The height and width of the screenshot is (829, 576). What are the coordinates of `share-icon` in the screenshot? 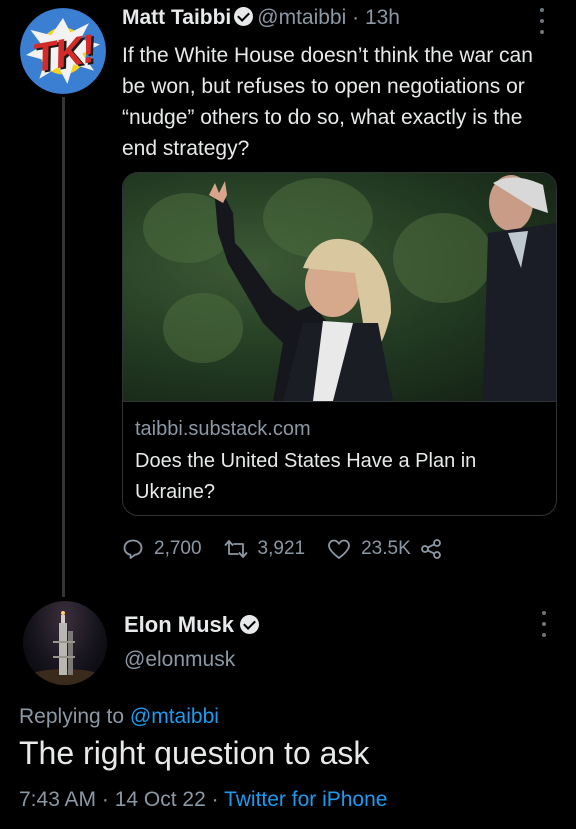 It's located at (430, 549).